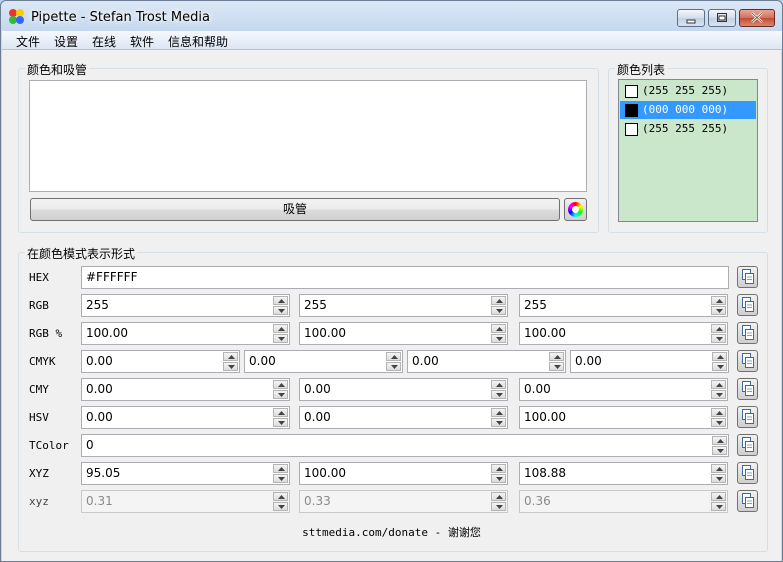 This screenshot has height=562, width=783. What do you see at coordinates (104, 41) in the screenshot?
I see `menu-online: 在线` at bounding box center [104, 41].